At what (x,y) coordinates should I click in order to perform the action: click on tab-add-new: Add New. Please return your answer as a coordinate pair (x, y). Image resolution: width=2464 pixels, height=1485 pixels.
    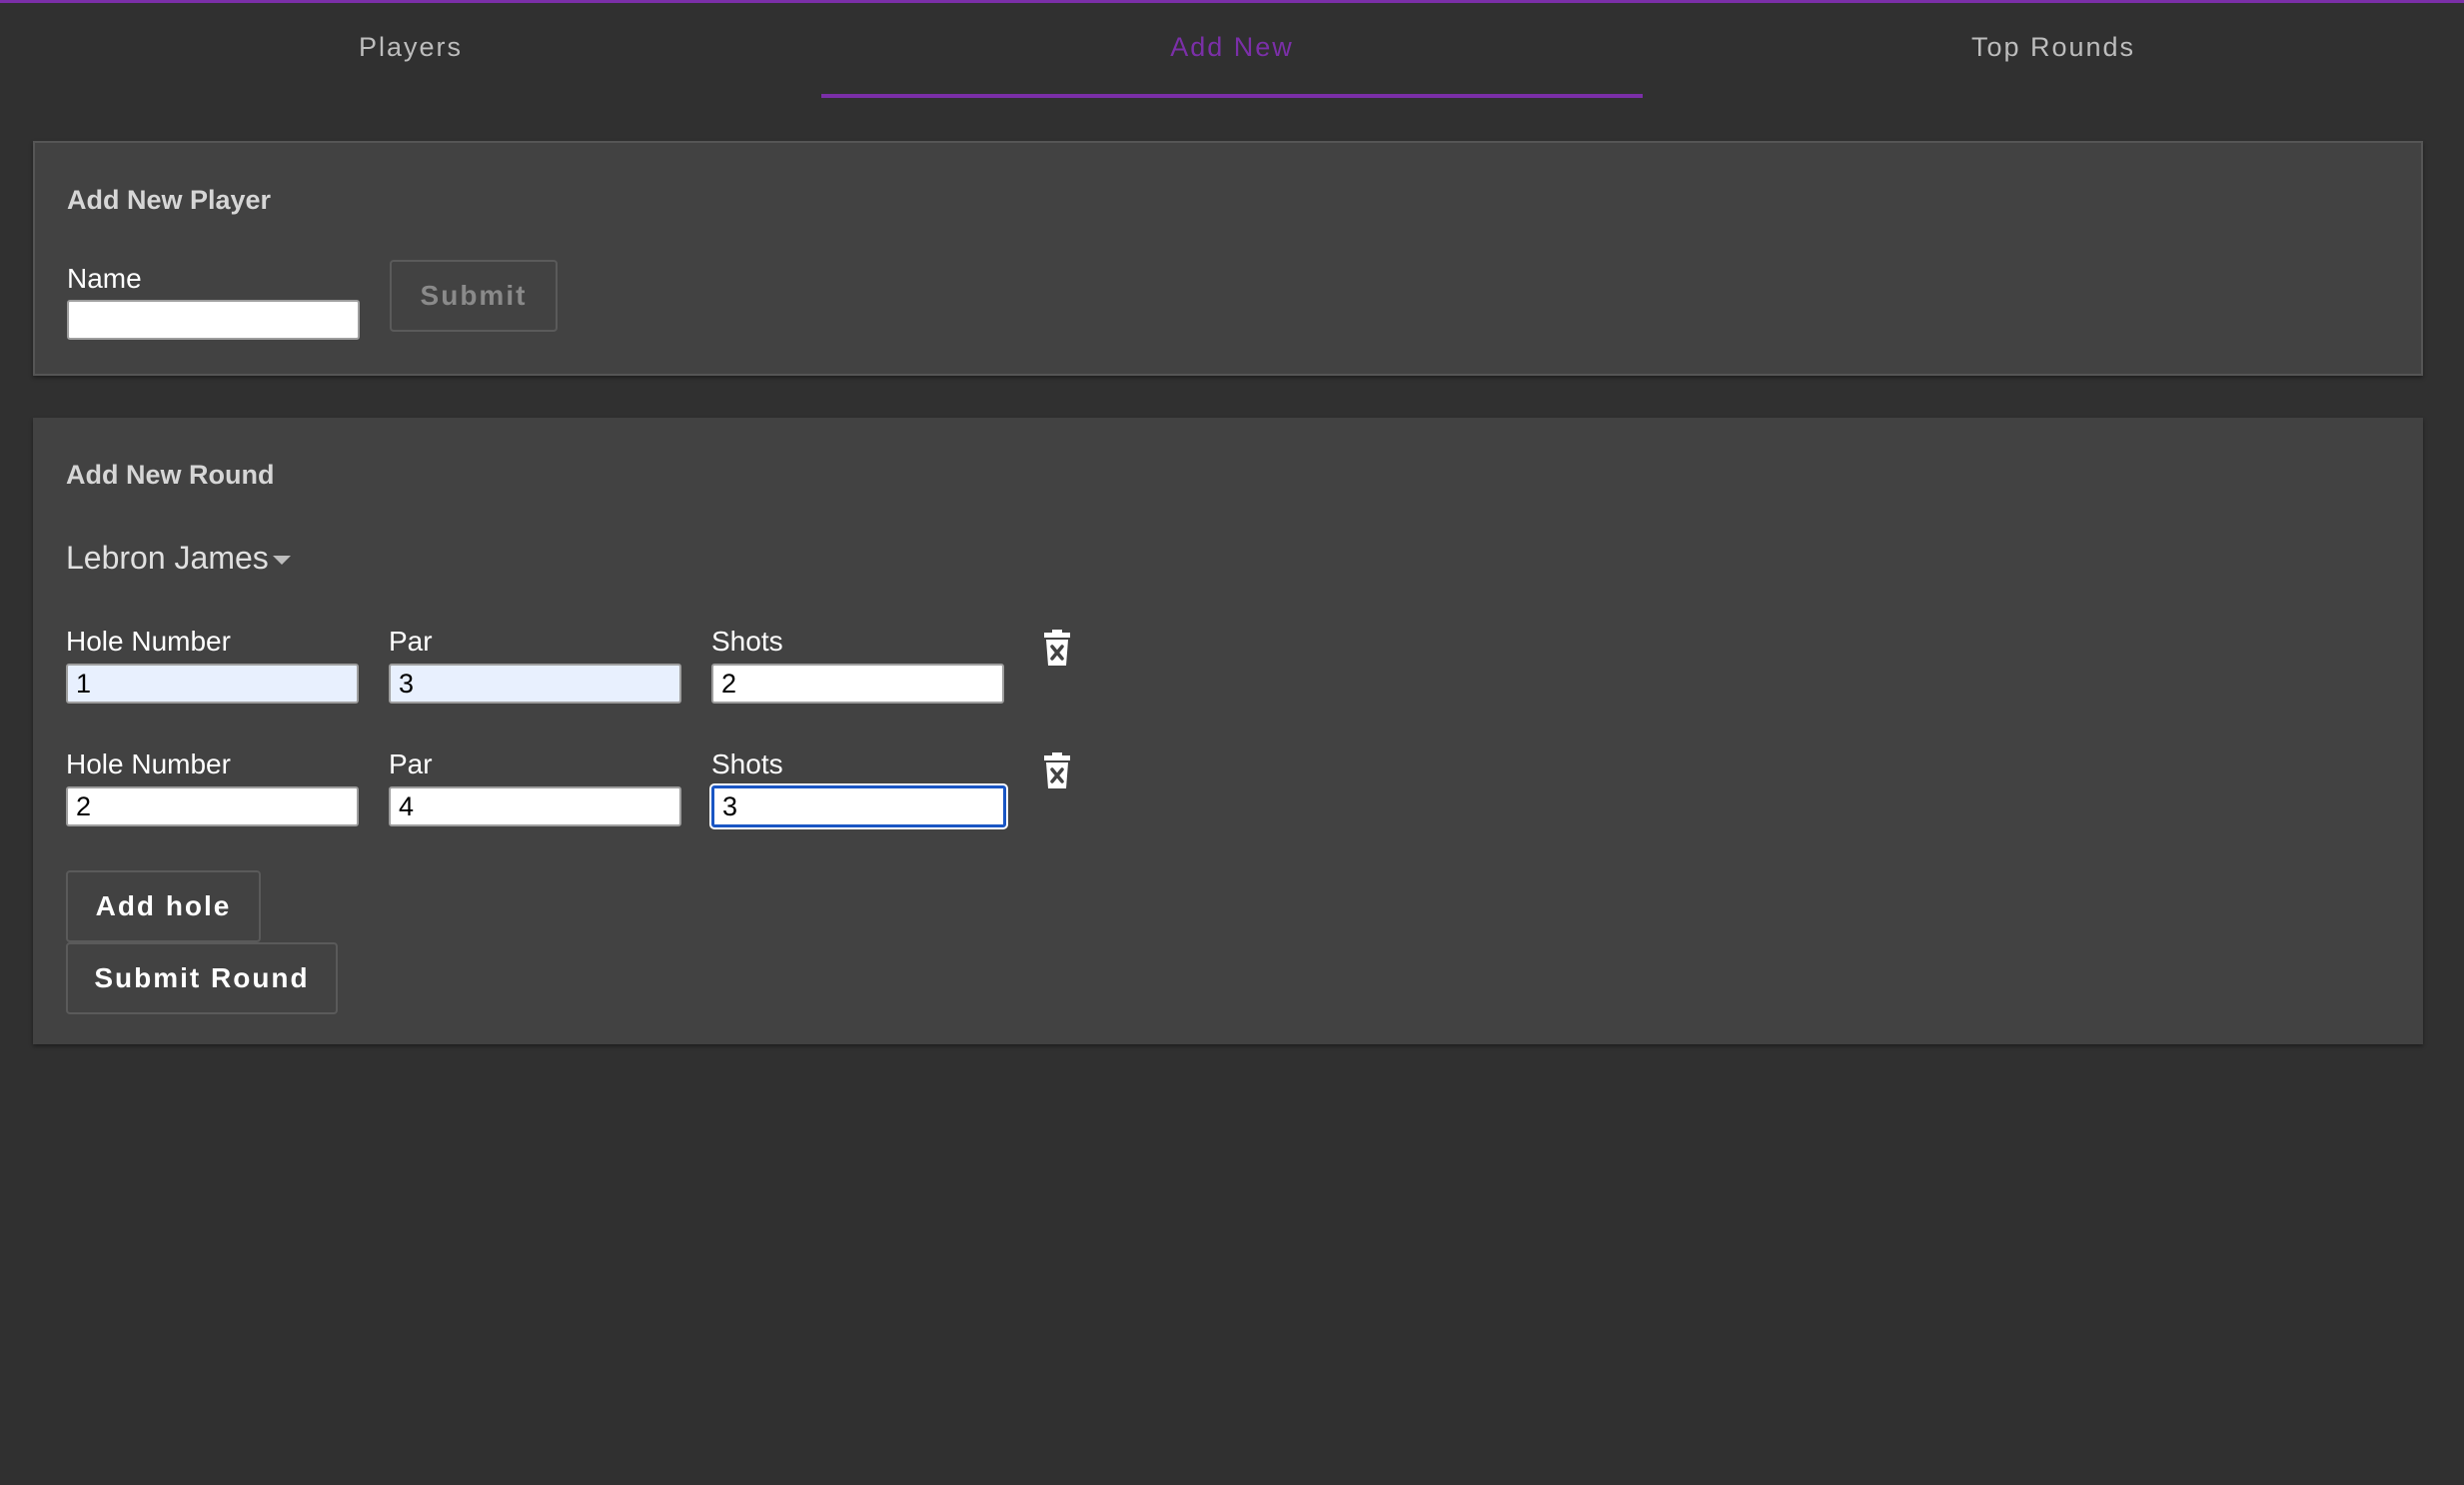
    Looking at the image, I should click on (1232, 50).